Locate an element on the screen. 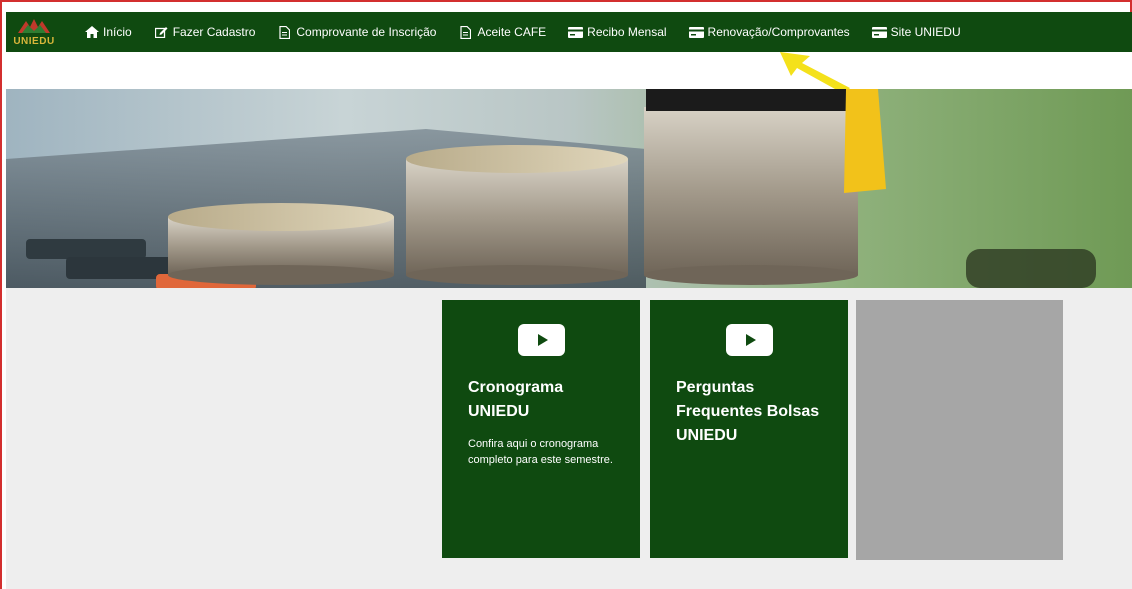  card-perguntas-frequentes: Perguntas Frequentes Bolsas UNIEDU is located at coordinates (749, 429).